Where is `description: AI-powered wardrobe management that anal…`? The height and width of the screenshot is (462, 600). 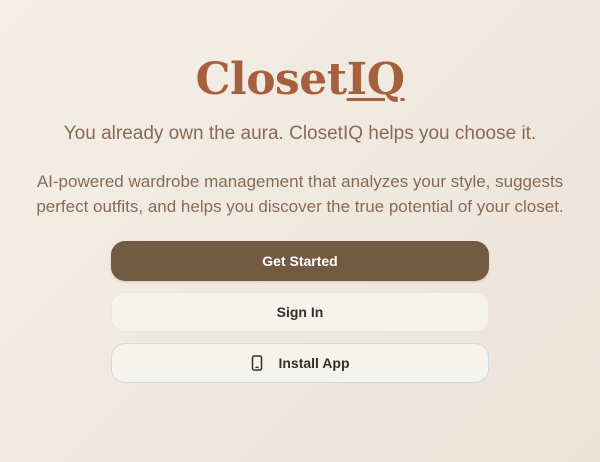
description: AI-powered wardrobe management that anal… is located at coordinates (300, 194).